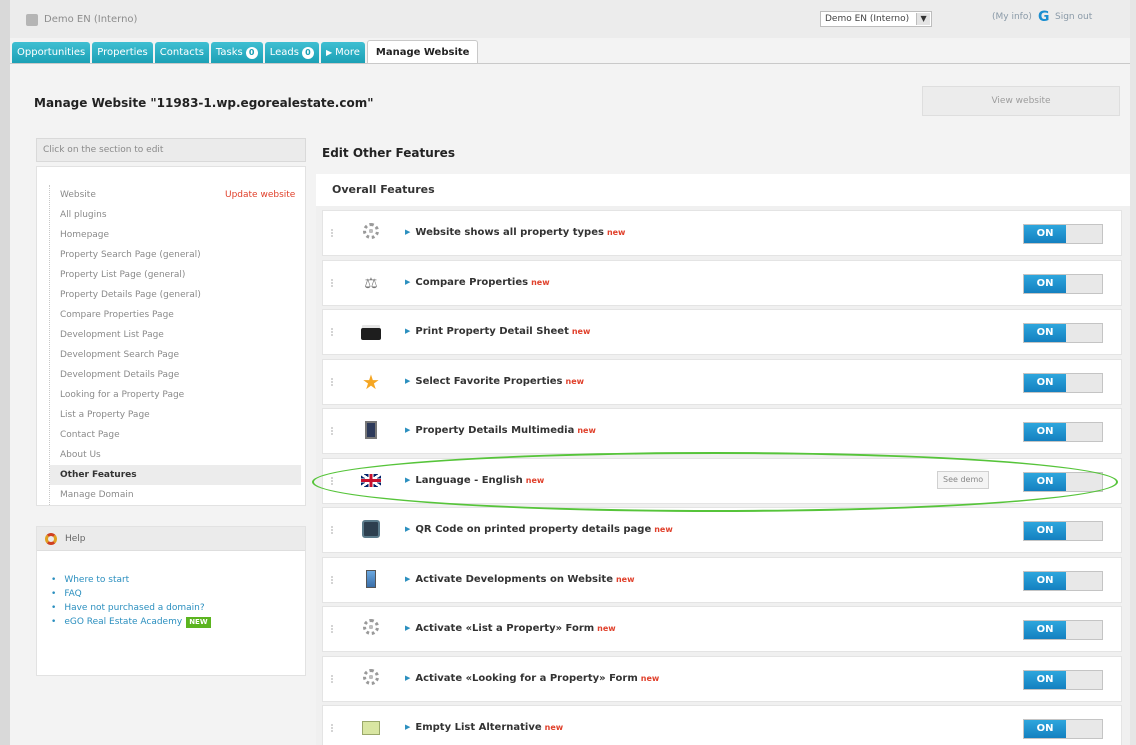  Describe the element at coordinates (474, 480) in the screenshot. I see `feature-title: ▶ Language - English new` at that location.